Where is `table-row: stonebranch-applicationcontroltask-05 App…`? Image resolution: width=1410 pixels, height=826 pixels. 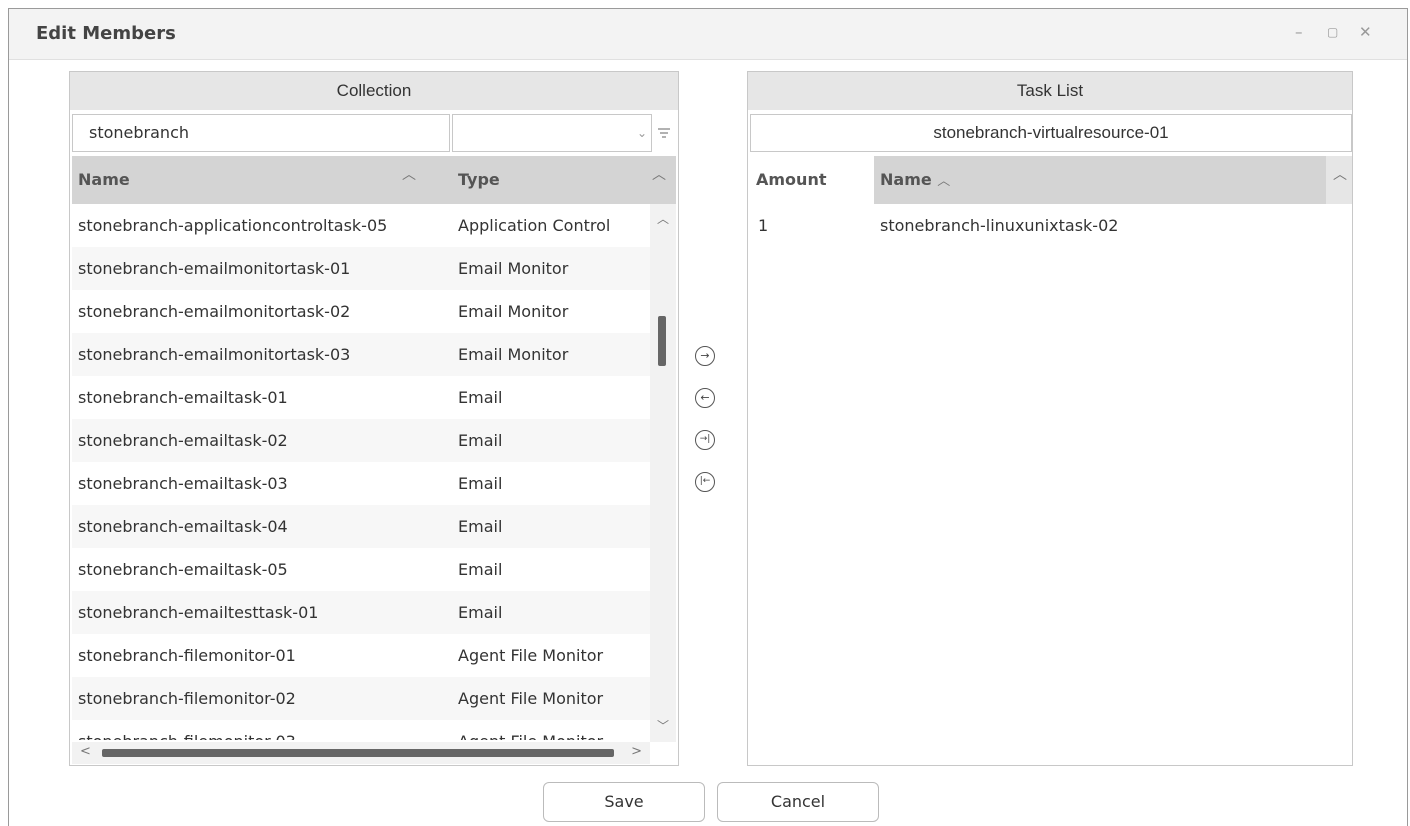
table-row: stonebranch-applicationcontroltask-05 App… is located at coordinates (361, 225).